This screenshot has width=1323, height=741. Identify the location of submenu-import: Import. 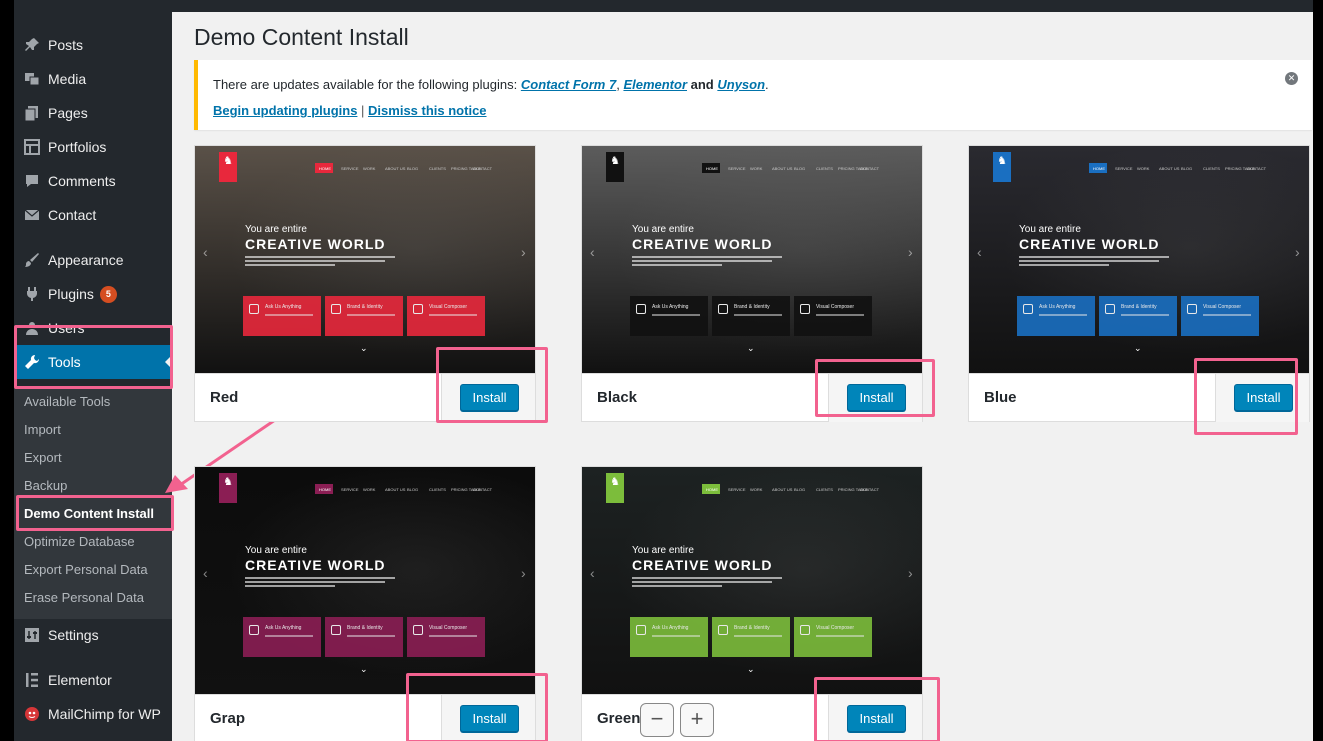
(42, 430).